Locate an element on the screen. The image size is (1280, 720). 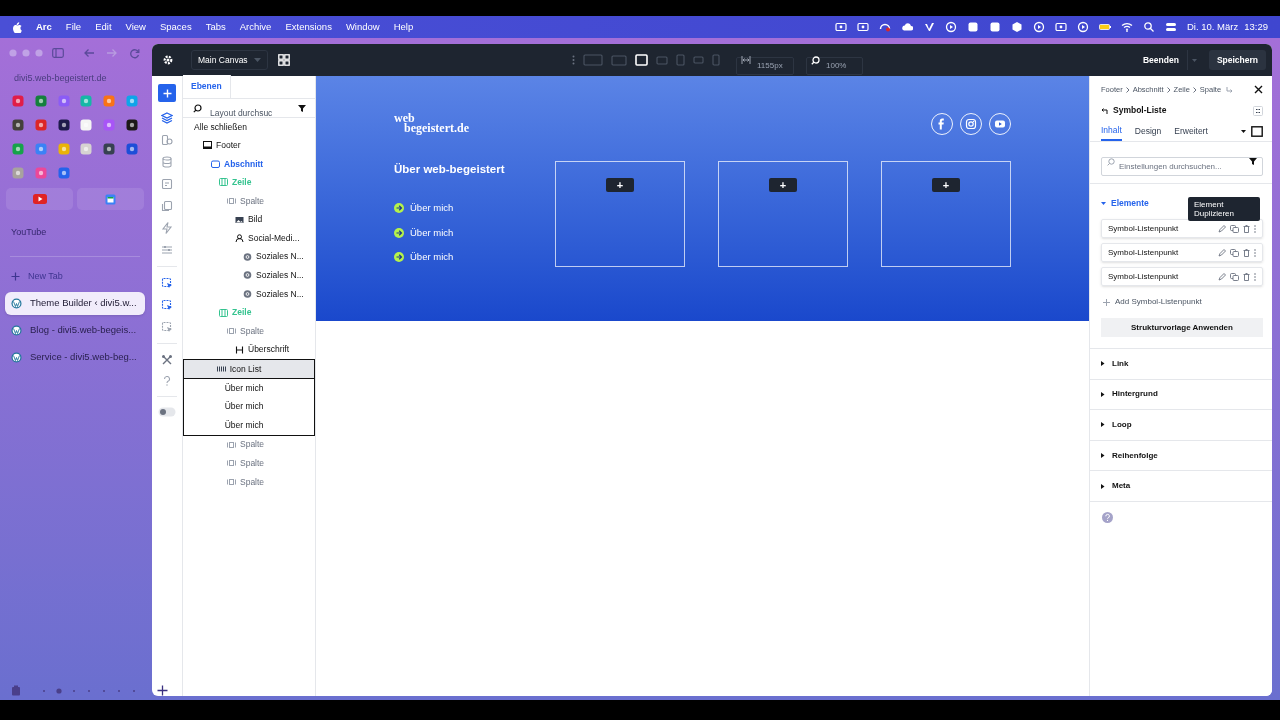
gauge-icon is located at coordinates (885, 27).